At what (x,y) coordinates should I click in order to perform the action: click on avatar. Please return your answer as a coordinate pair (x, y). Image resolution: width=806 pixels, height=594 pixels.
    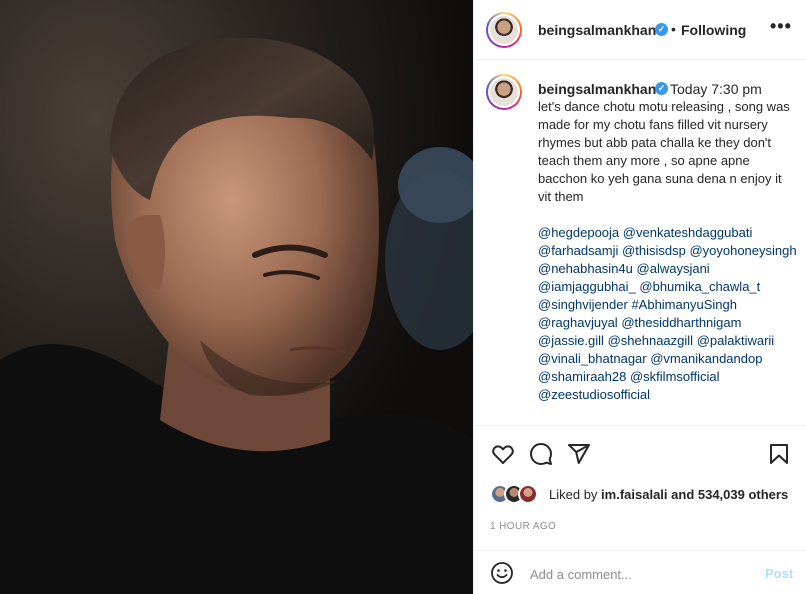
    Looking at the image, I should click on (504, 30).